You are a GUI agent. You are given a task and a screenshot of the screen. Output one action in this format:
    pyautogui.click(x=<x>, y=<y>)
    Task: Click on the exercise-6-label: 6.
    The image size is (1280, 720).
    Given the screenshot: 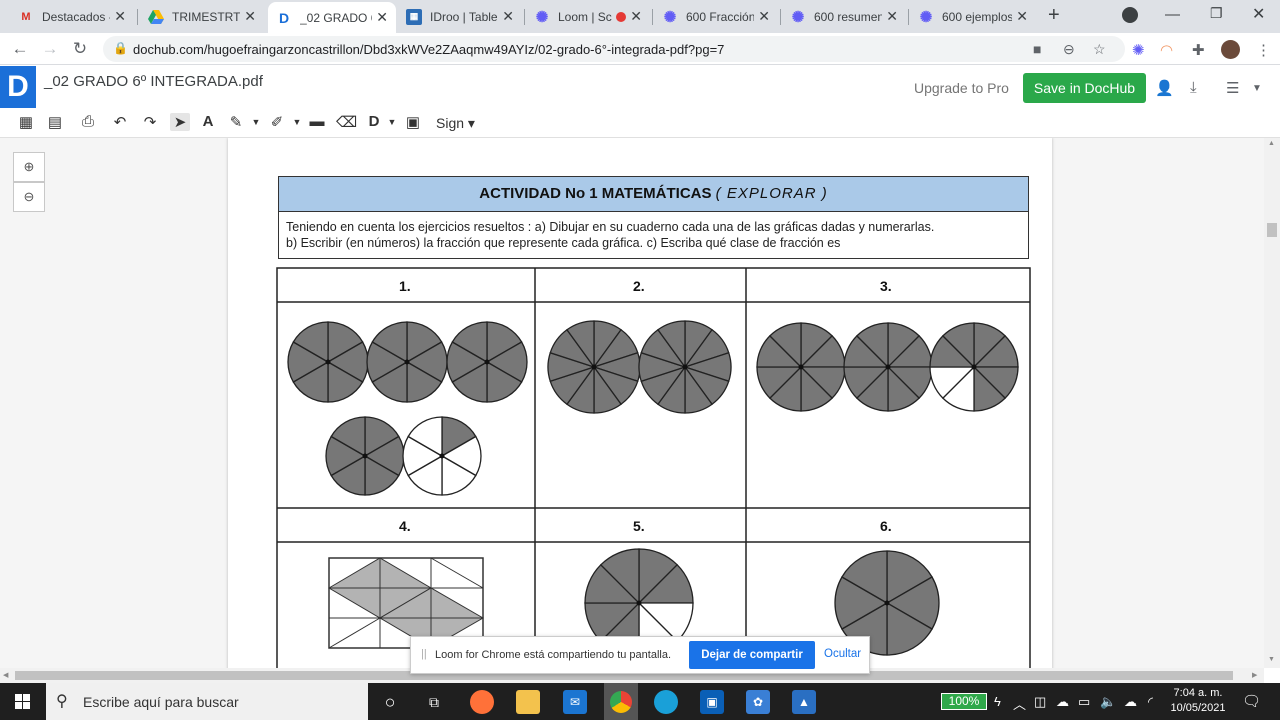 What is the action you would take?
    pyautogui.click(x=886, y=526)
    